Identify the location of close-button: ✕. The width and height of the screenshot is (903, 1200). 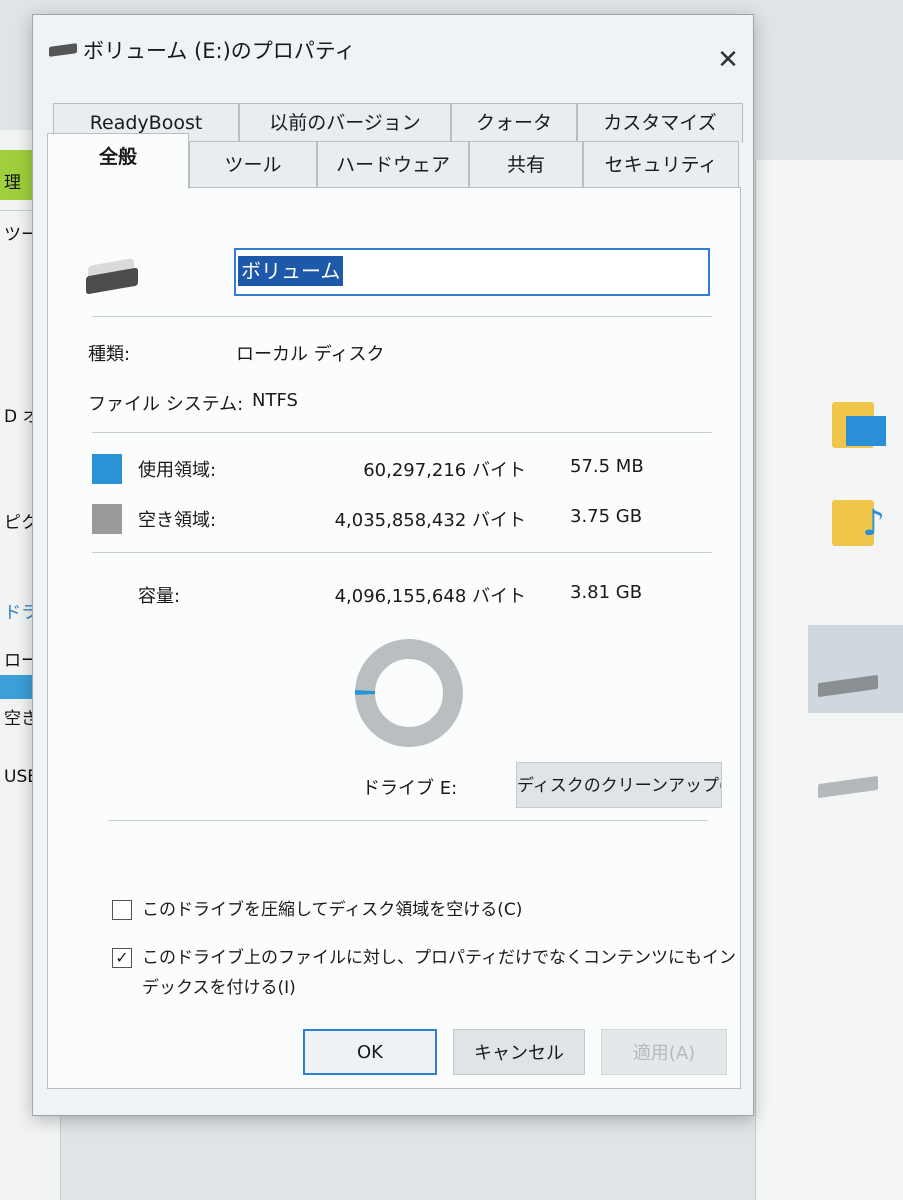
(728, 60).